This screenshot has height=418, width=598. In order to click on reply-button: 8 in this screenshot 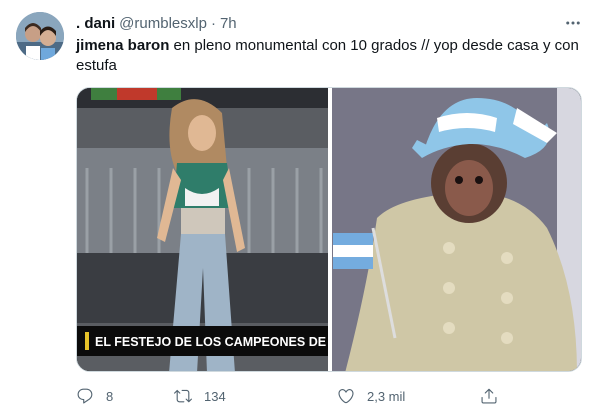, I will do `click(94, 396)`.